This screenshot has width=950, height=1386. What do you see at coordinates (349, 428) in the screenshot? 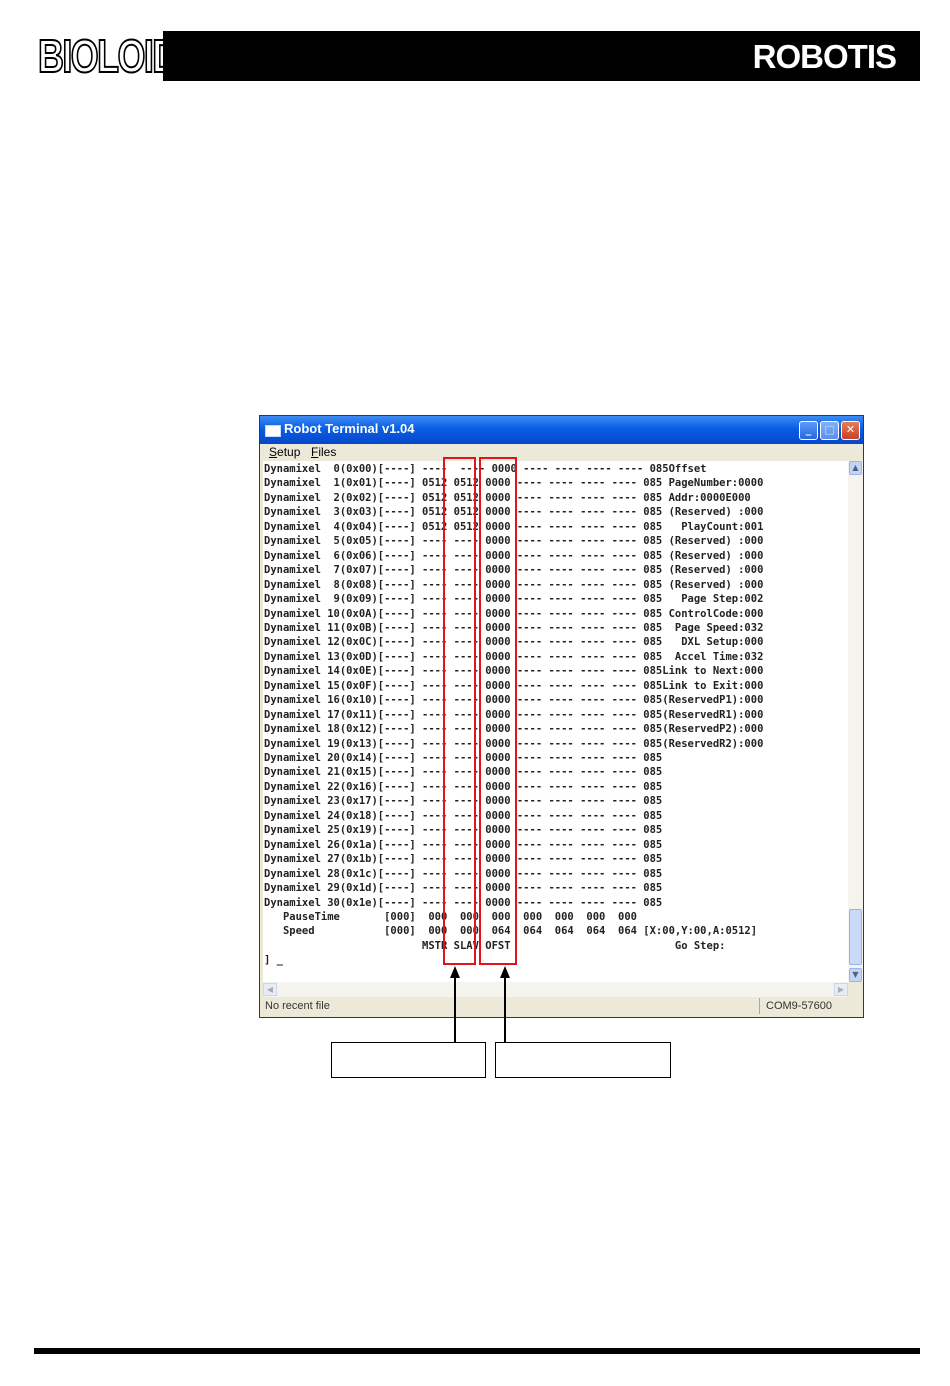
I see `window-title: Robot Terminal v1.04` at bounding box center [349, 428].